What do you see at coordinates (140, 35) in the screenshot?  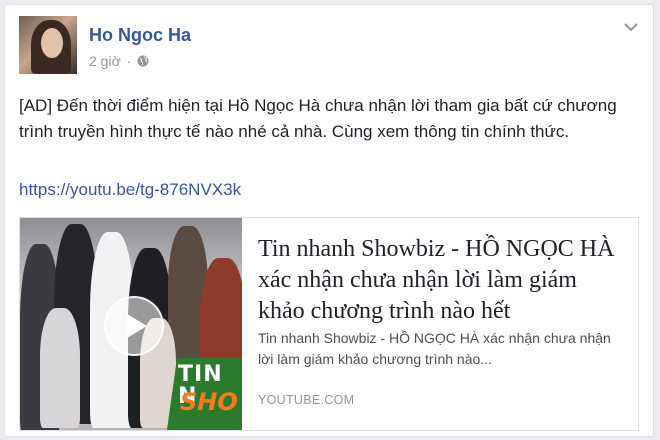 I see `author-name: Ho Ngoc Ha` at bounding box center [140, 35].